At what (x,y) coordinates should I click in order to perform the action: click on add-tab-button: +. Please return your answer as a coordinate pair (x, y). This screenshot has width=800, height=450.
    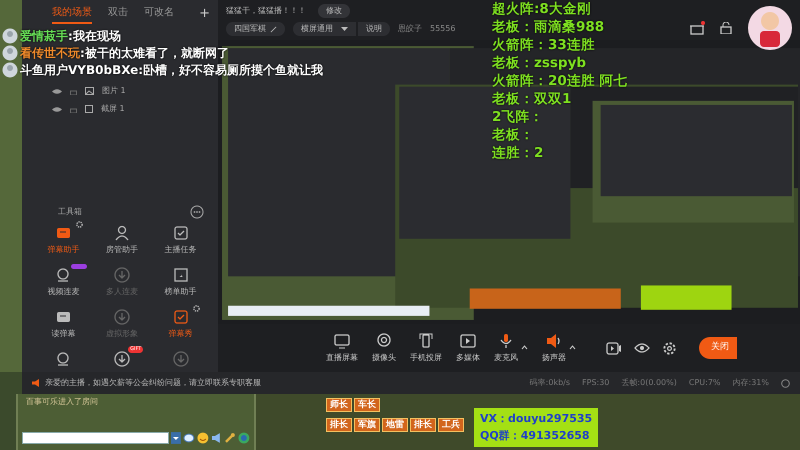
    Looking at the image, I should click on (204, 14).